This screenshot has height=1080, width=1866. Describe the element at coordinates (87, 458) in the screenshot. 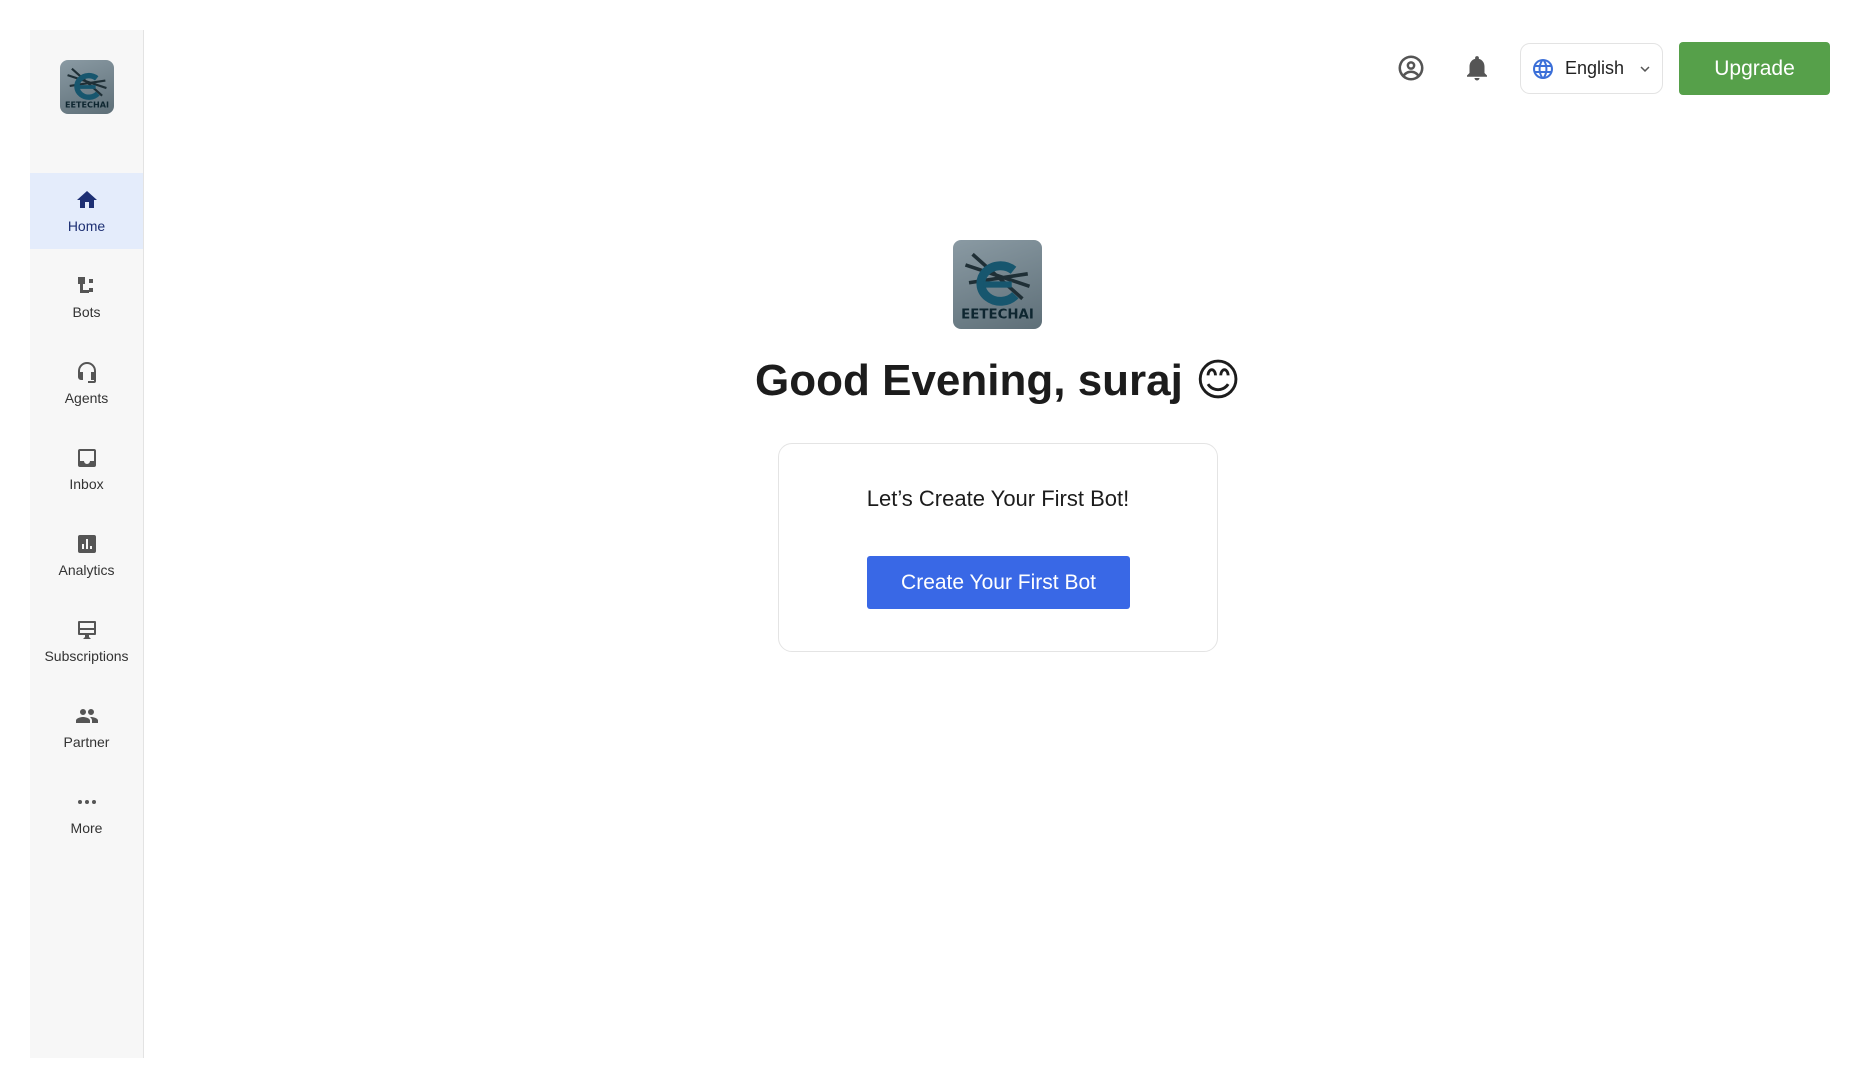

I see `inbox-icon` at that location.